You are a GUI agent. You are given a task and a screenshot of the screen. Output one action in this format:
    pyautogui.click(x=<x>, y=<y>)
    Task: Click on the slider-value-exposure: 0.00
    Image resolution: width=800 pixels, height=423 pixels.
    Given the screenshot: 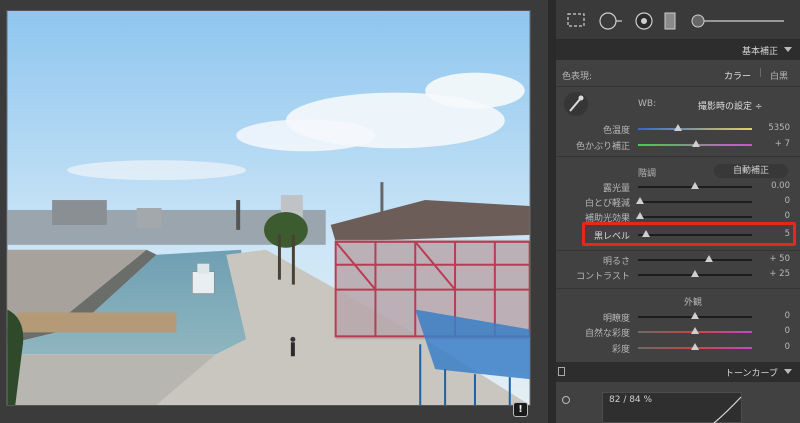 What is the action you would take?
    pyautogui.click(x=772, y=186)
    